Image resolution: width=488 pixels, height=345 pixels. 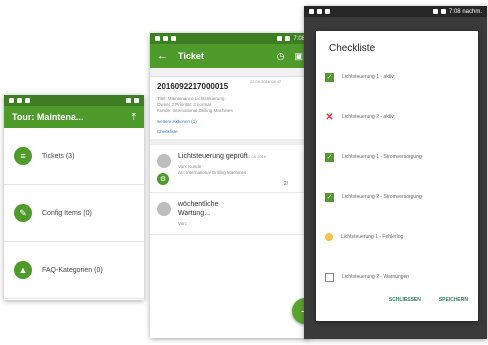 I want to click on cross-icon: ✕, so click(x=329, y=117).